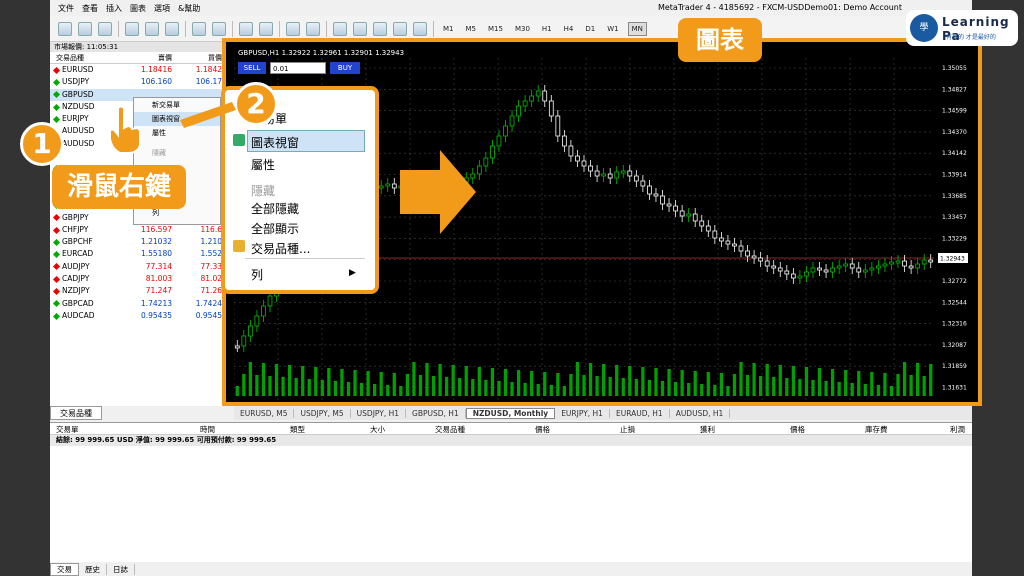 The image size is (1024, 576). I want to click on tab-journal: 日誌, so click(121, 569).